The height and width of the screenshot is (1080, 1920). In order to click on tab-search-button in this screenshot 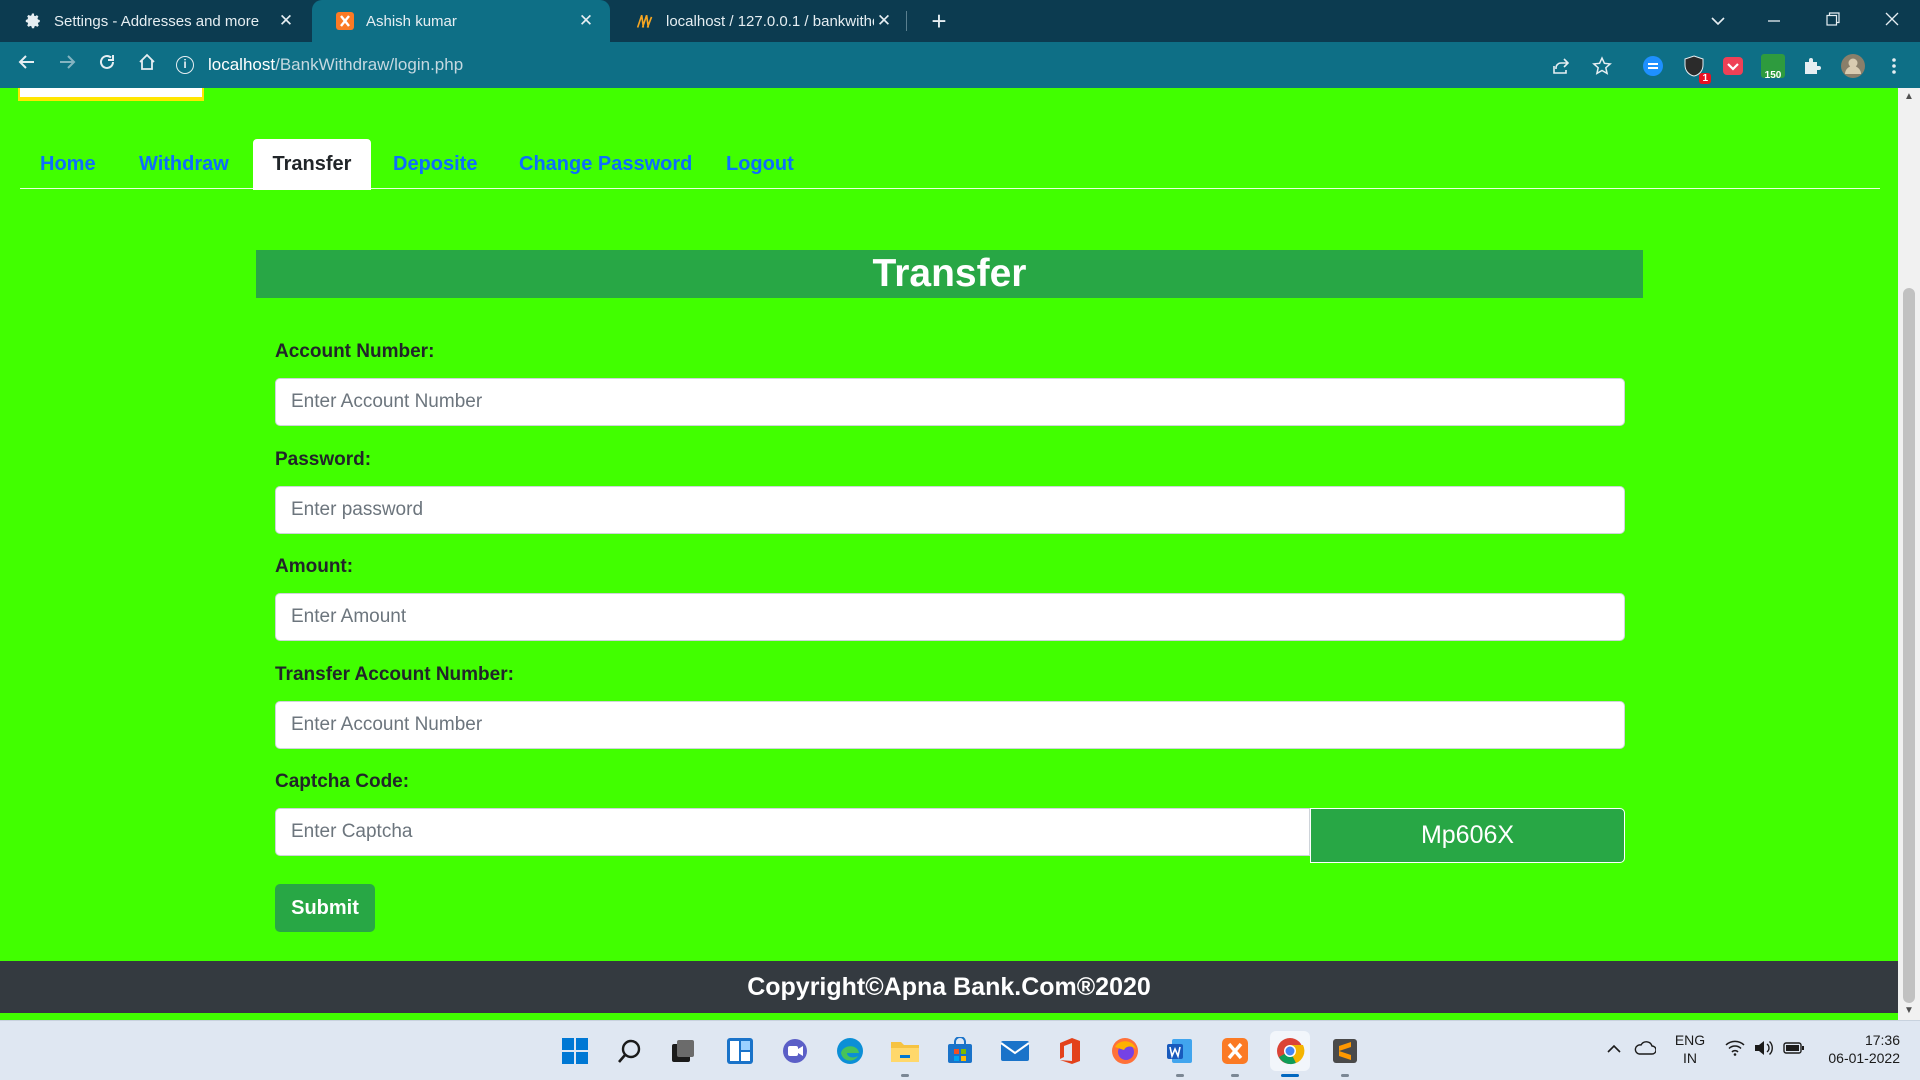, I will do `click(1718, 21)`.